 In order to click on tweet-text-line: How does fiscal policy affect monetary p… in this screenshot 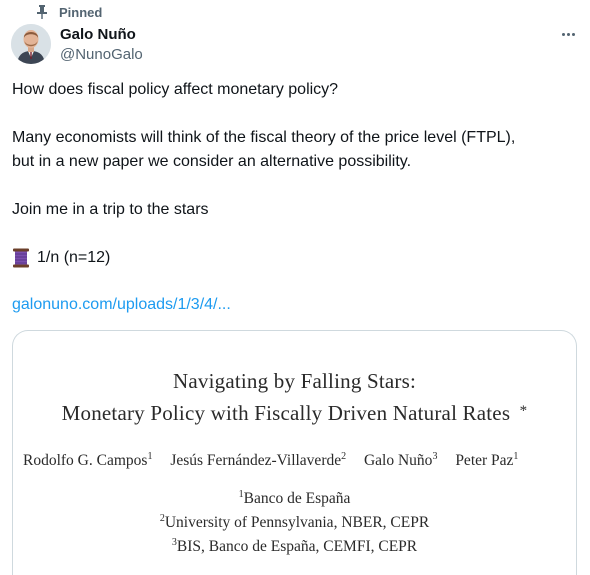, I will do `click(175, 89)`.